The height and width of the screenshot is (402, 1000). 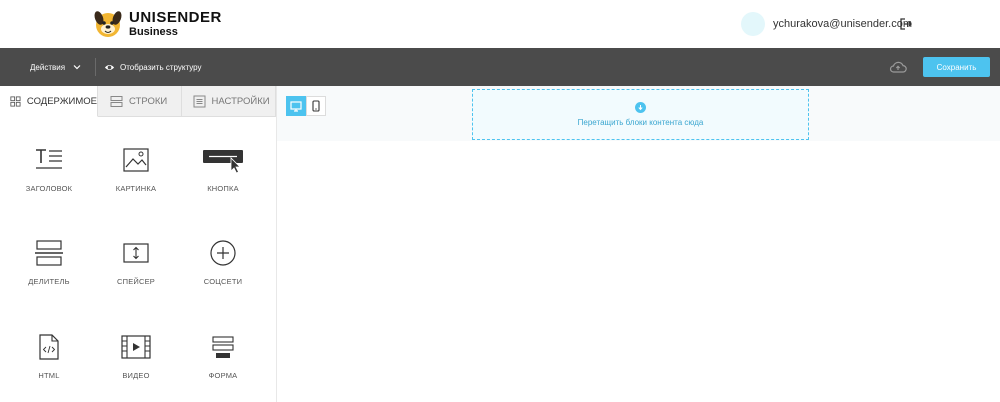 I want to click on sidebar-tabs: СОДЕРЖИМОЕ СТРОКИ НАСТРОЙКИ, so click(x=138, y=101).